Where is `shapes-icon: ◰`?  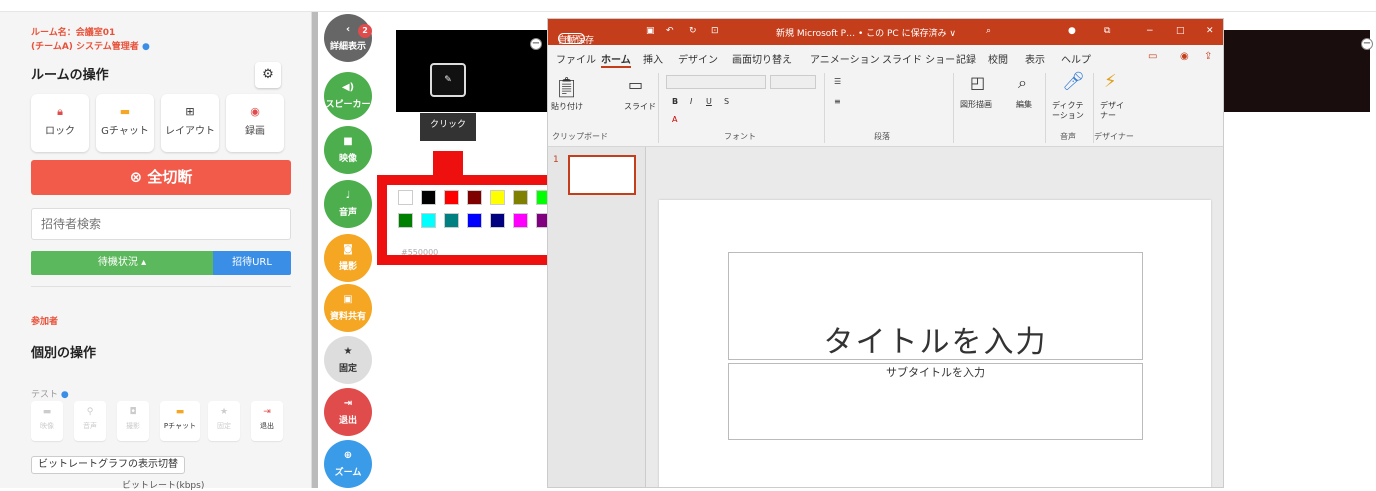
shapes-icon: ◰ is located at coordinates (977, 82).